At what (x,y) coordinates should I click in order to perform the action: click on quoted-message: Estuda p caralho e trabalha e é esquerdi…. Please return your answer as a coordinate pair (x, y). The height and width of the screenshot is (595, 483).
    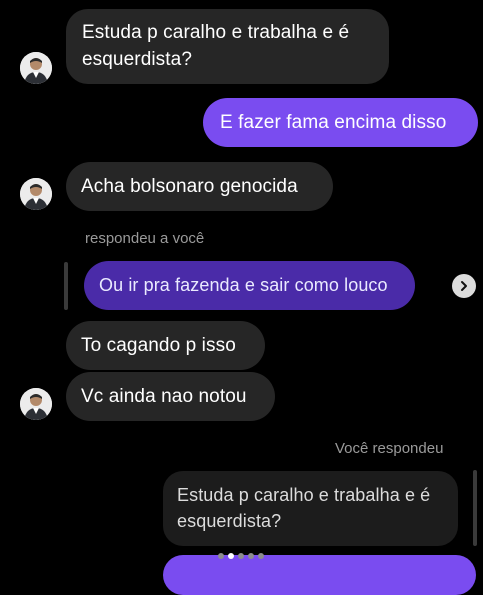
    Looking at the image, I should click on (310, 508).